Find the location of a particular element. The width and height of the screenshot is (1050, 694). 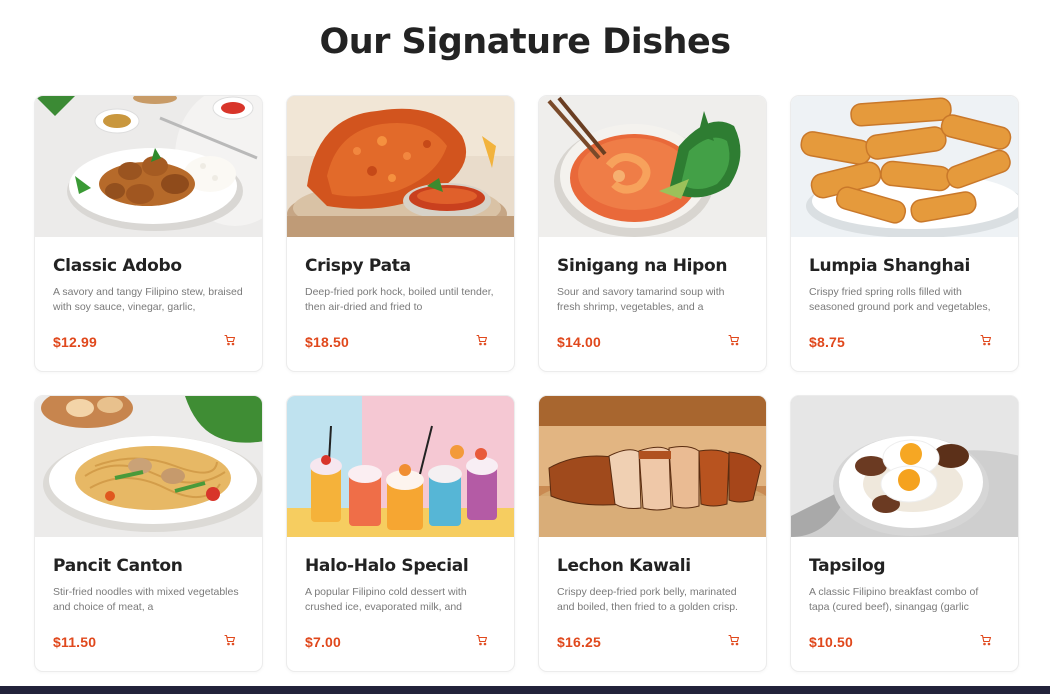

dish-price: $8.75 is located at coordinates (827, 342).